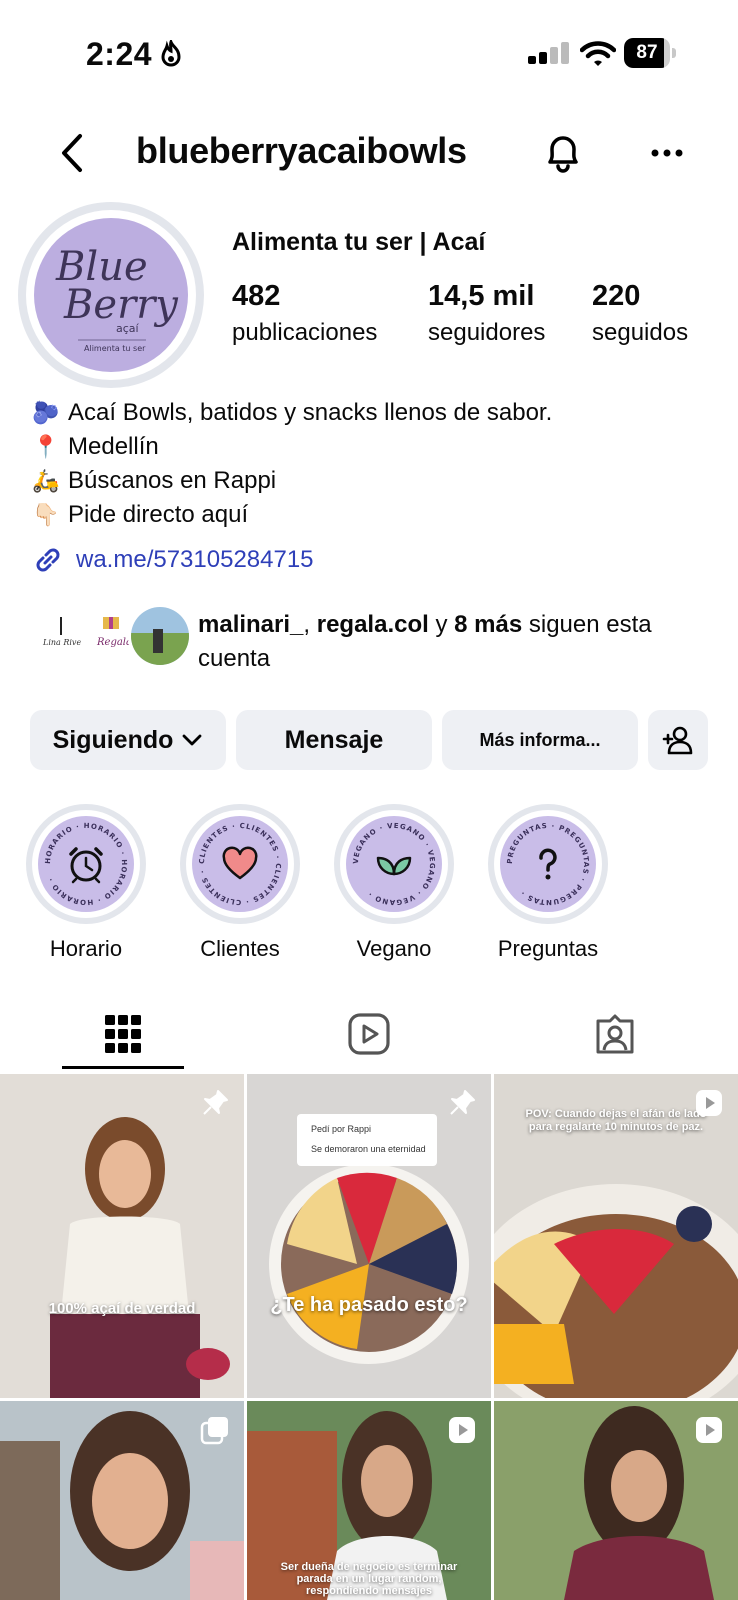  I want to click on message-label: Mensaje, so click(334, 739).